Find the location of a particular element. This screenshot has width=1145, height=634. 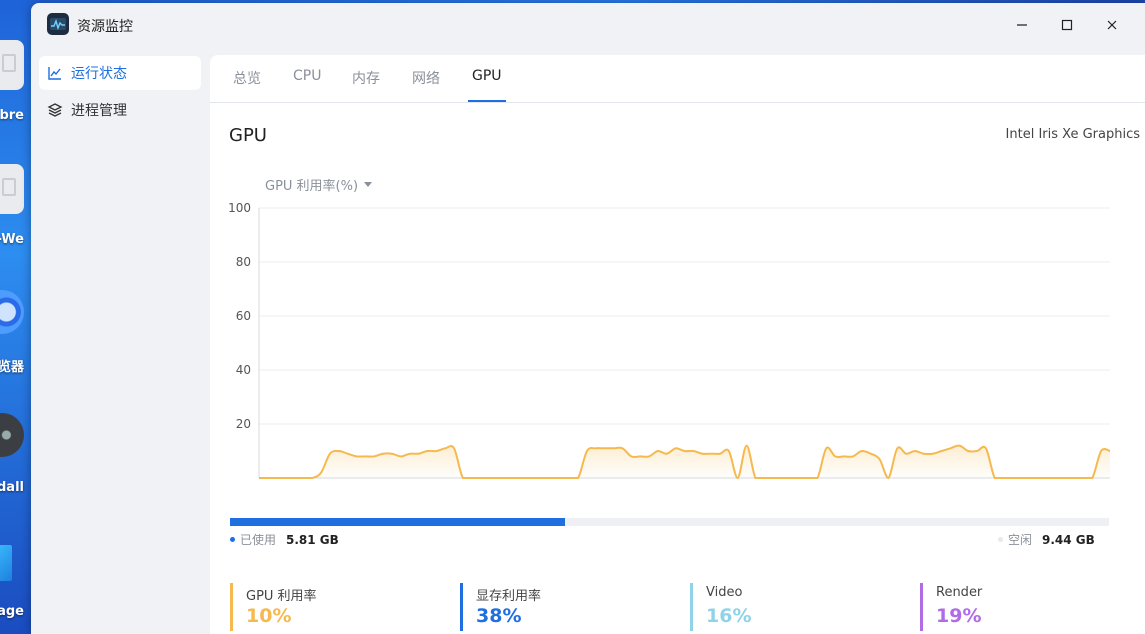

maximize-icon is located at coordinates (1067, 25).